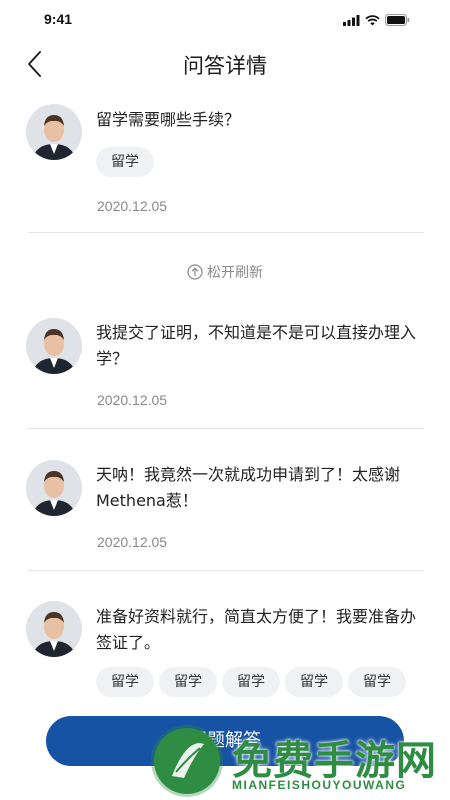  Describe the element at coordinates (256, 629) in the screenshot. I see `question-text: 准备好资料就行，简直太方便了！我要准备办签证了。` at that location.